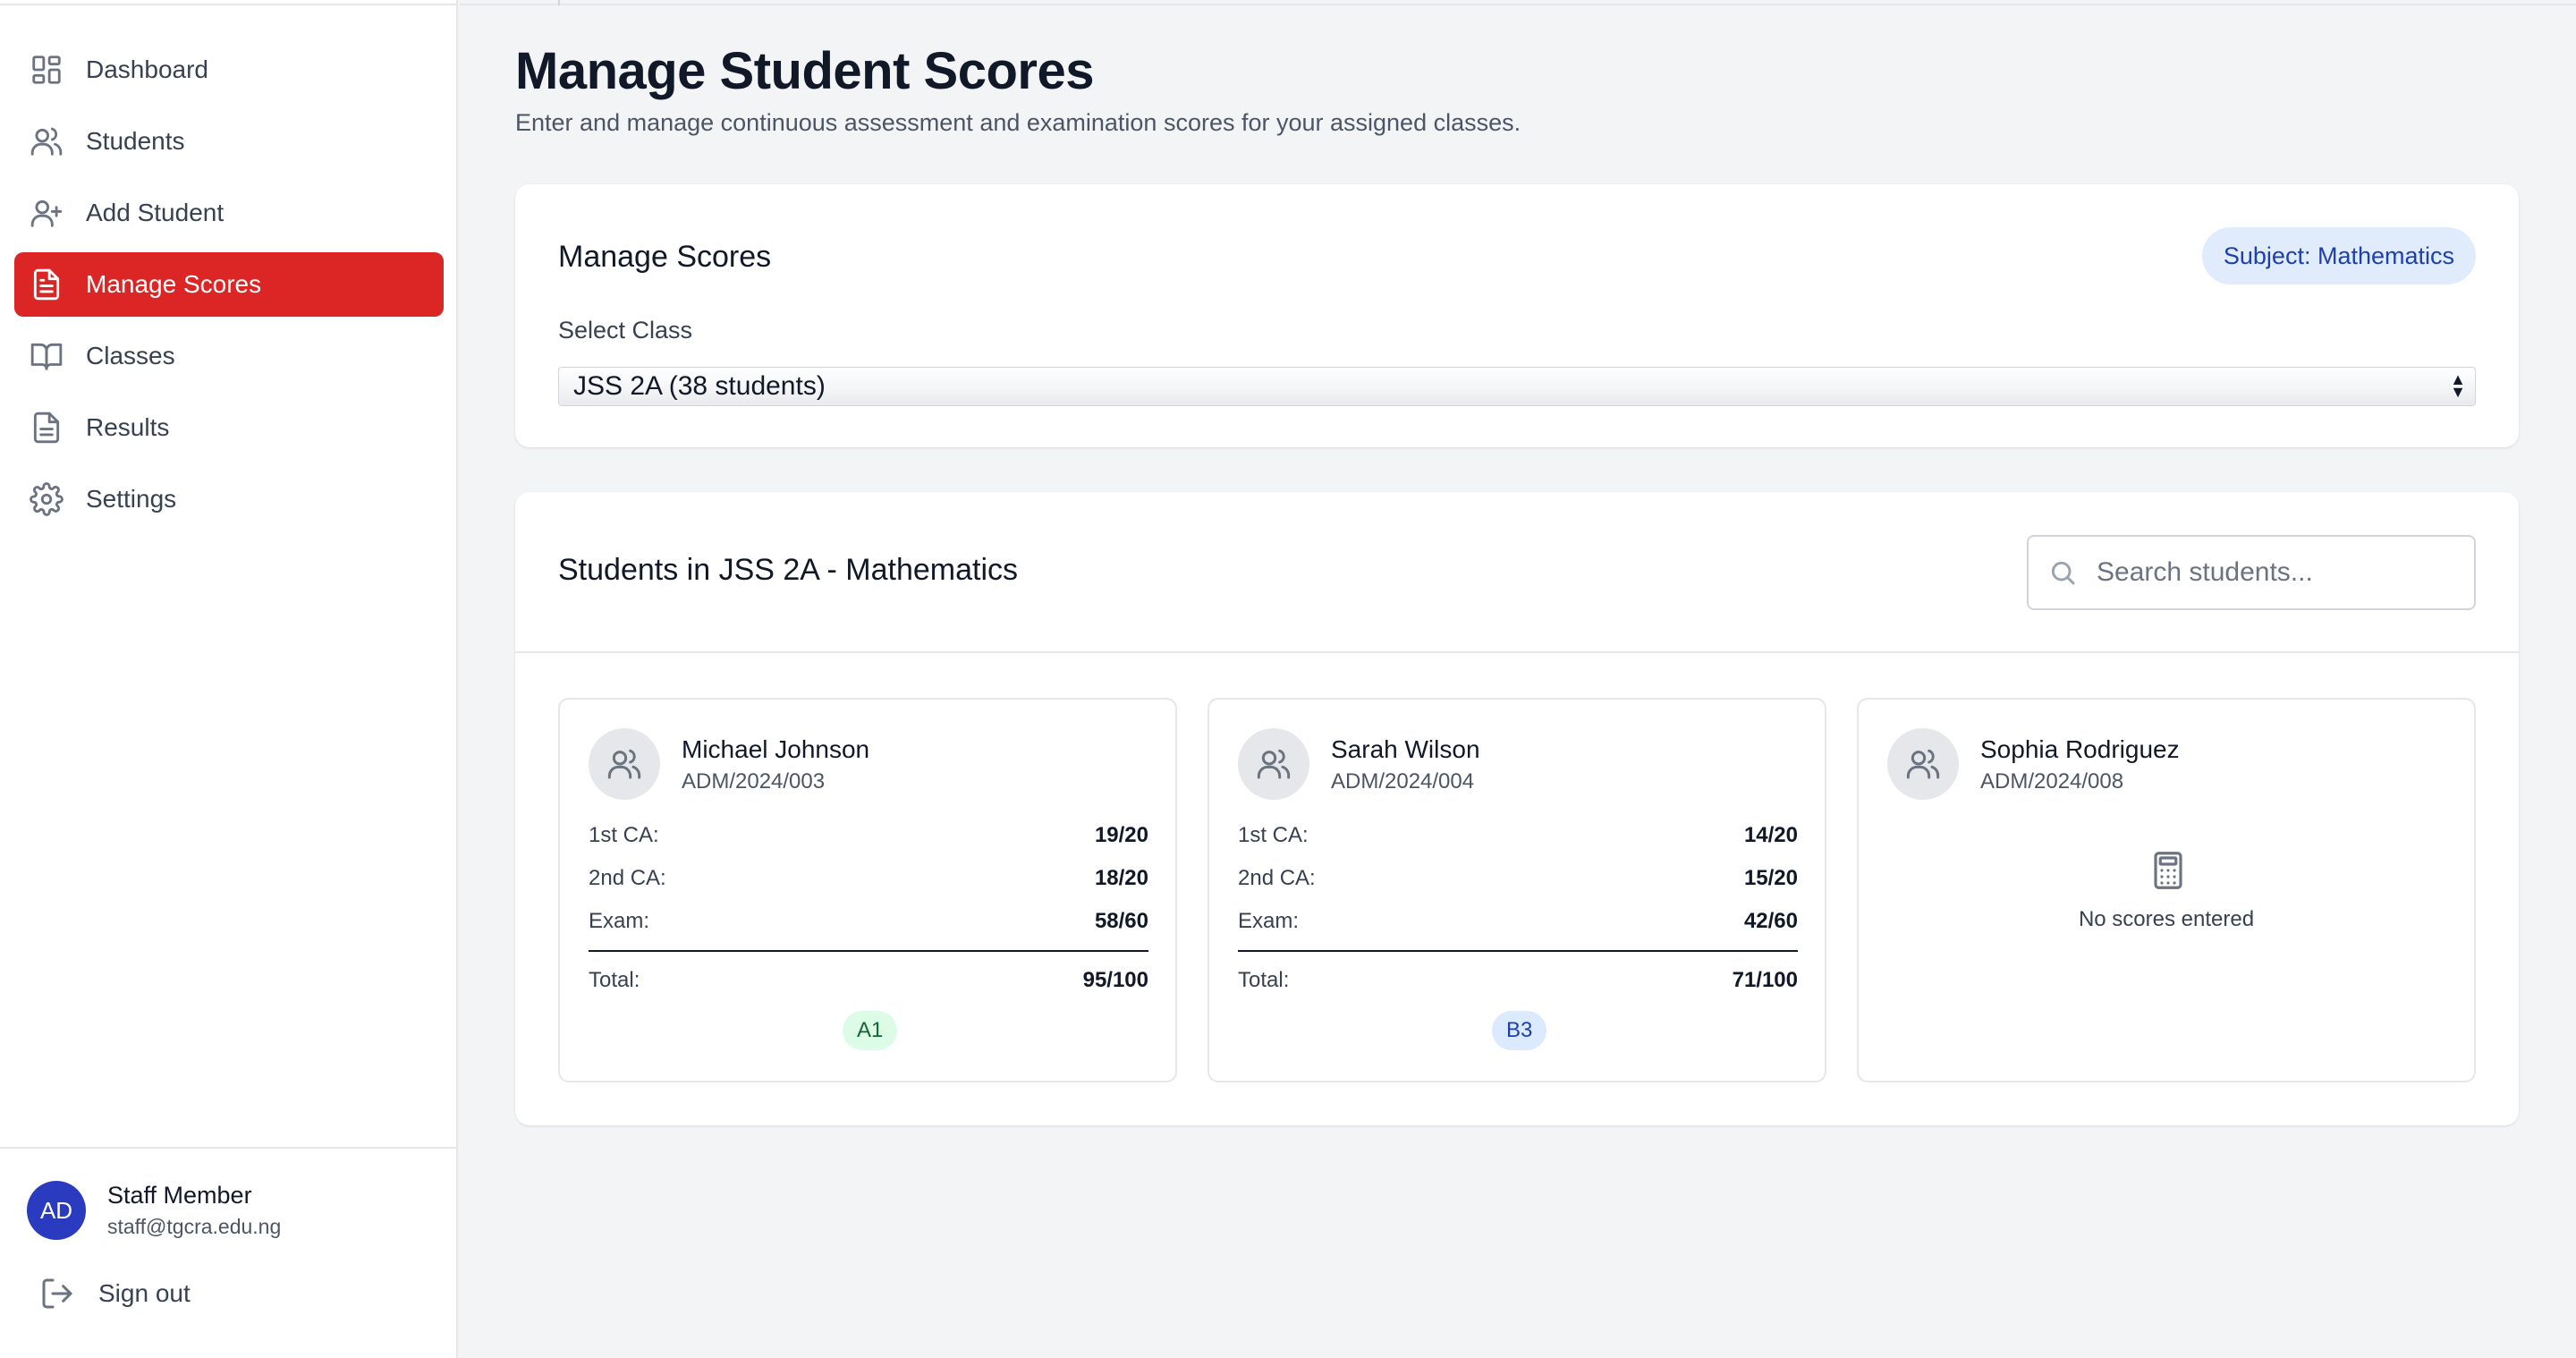  I want to click on grade-badge: B3, so click(1519, 1030).